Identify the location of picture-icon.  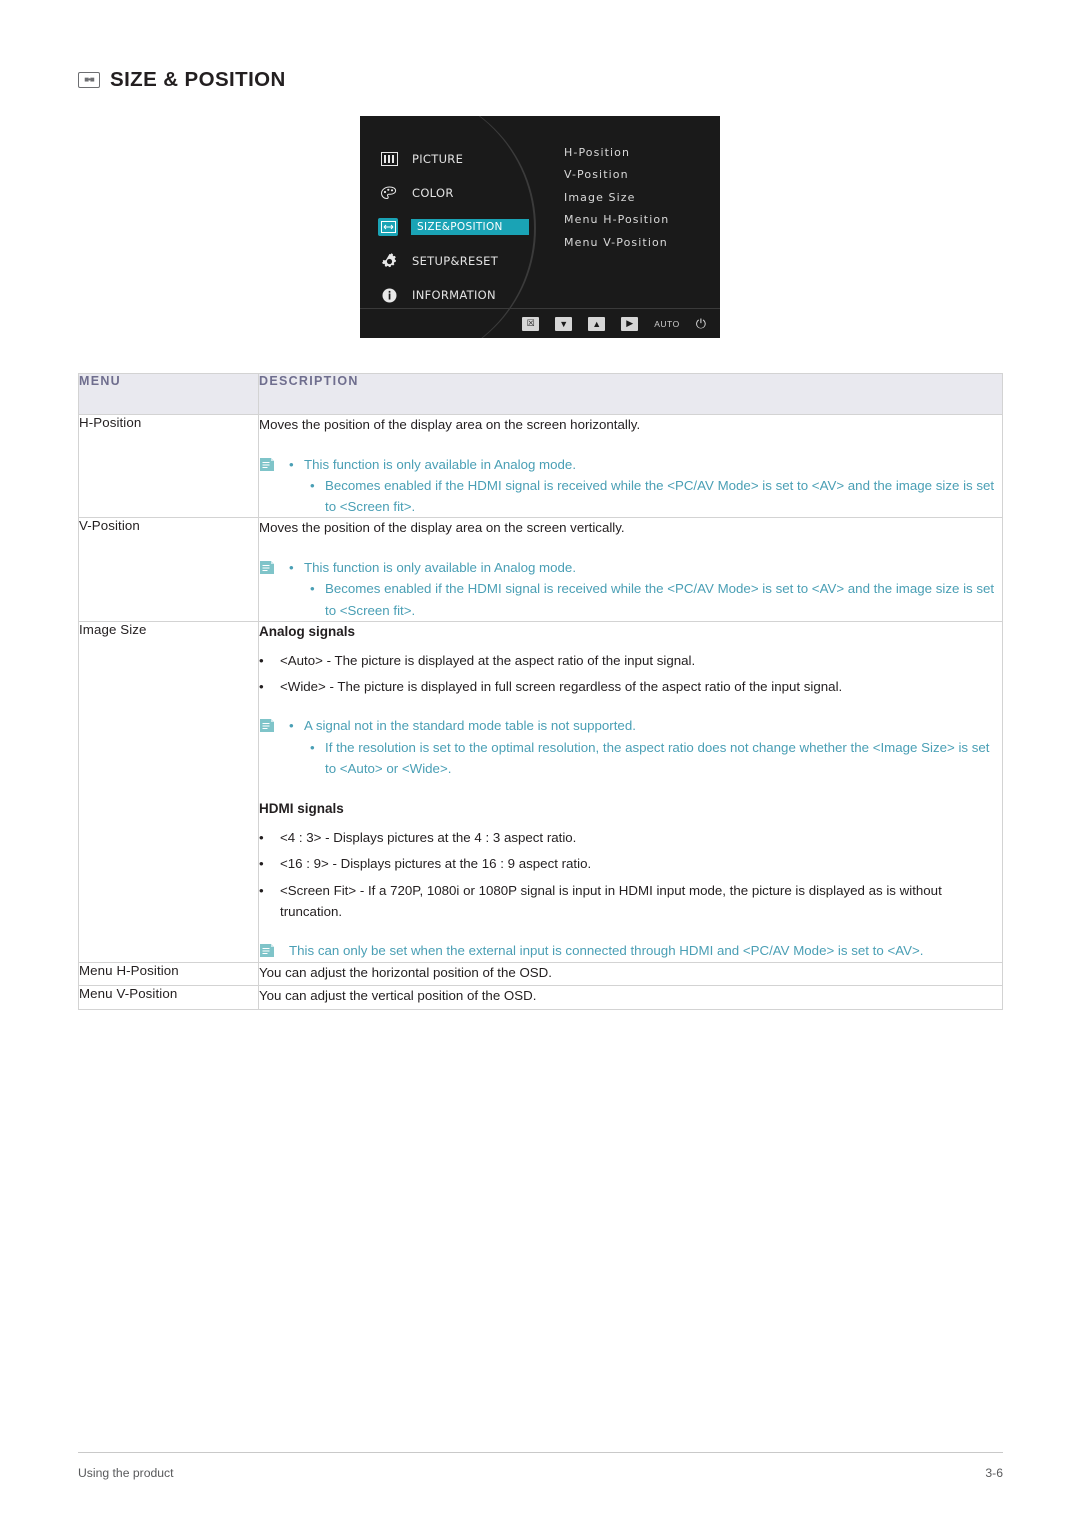
(389, 159).